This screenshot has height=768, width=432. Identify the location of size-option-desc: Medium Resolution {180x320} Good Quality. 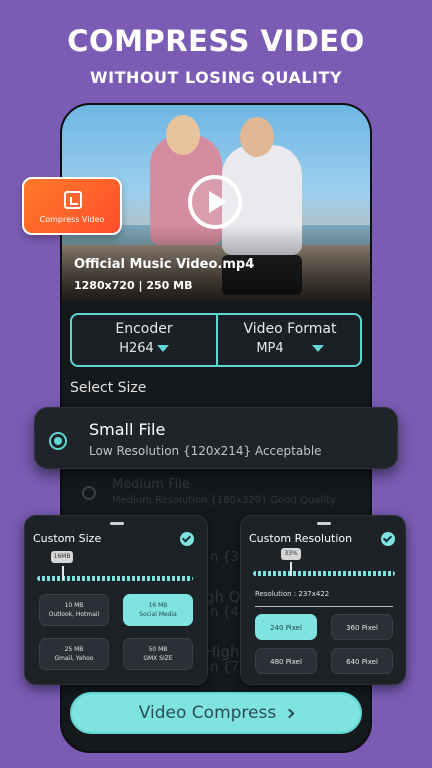
(224, 500).